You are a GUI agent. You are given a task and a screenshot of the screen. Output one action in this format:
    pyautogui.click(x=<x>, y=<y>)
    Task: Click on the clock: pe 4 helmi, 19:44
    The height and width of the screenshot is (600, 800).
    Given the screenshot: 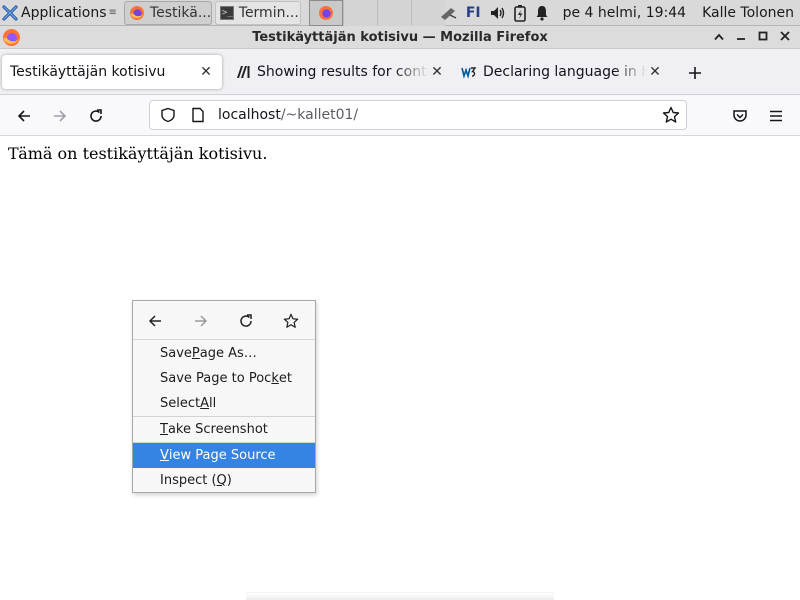 What is the action you would take?
    pyautogui.click(x=624, y=13)
    